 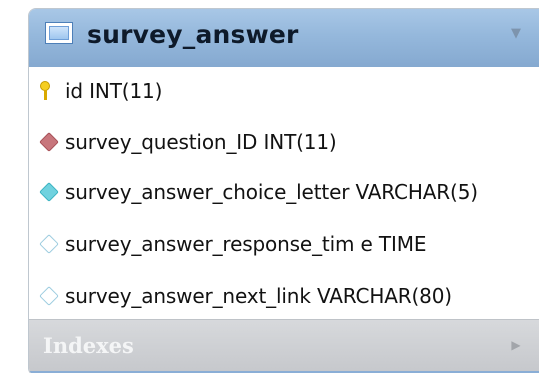 What do you see at coordinates (295, 4) in the screenshot?
I see `relationship-connector-icon: ⌒` at bounding box center [295, 4].